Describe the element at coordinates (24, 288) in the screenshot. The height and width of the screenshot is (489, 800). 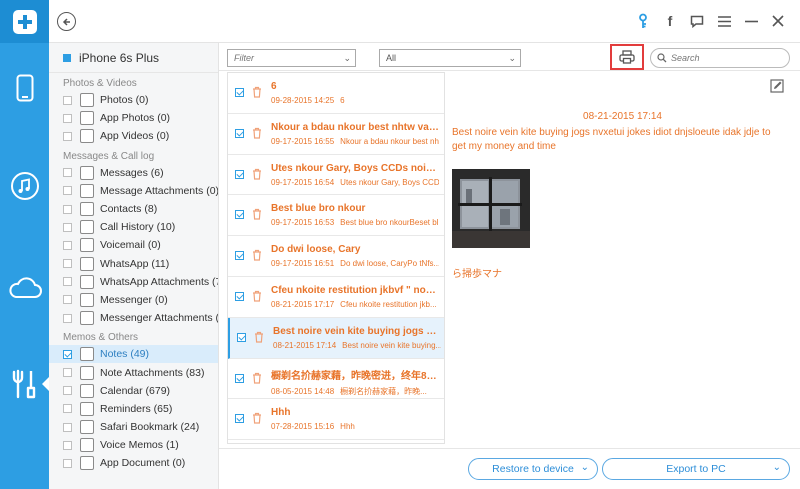
I see `cloud-icon` at that location.